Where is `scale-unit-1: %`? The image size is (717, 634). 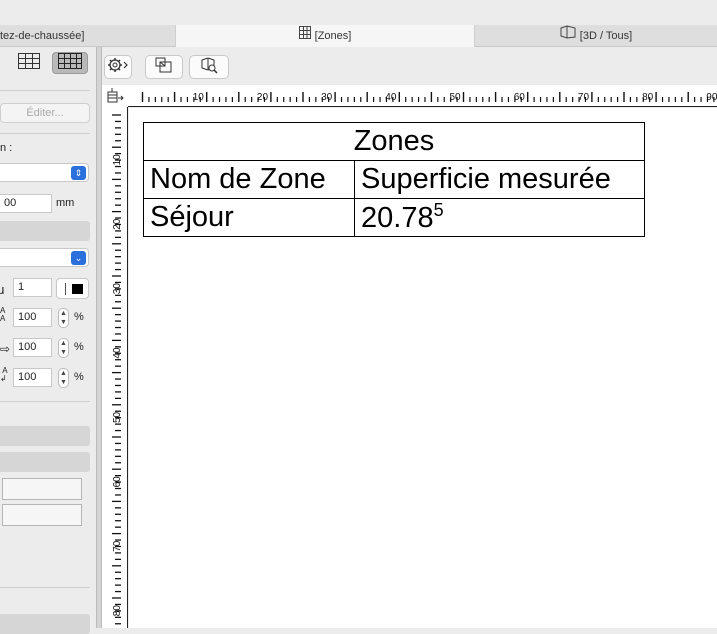 scale-unit-1: % is located at coordinates (79, 317).